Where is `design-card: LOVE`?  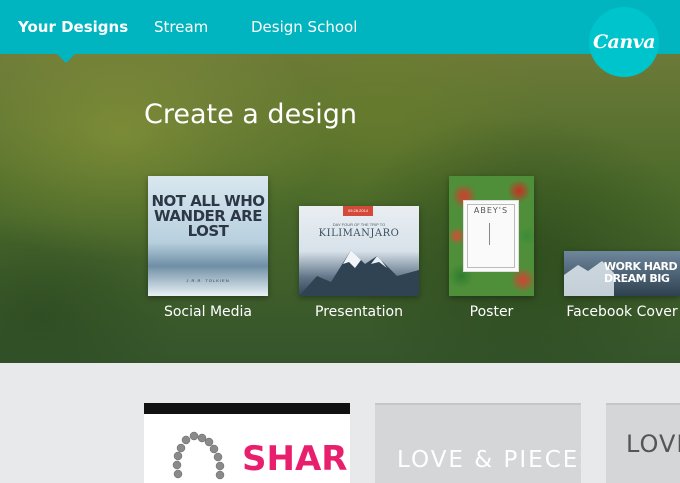
design-card: LOVE is located at coordinates (643, 443).